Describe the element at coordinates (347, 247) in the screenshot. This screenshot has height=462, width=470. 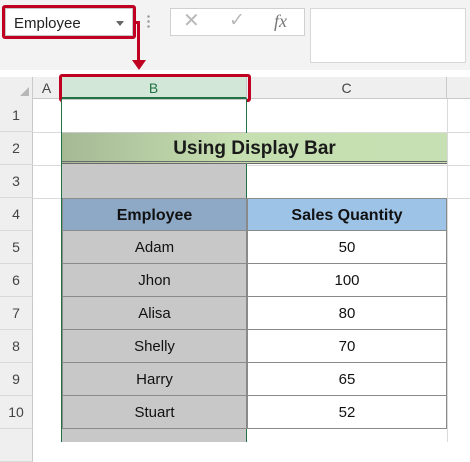
I see `cell-quantity: 50` at that location.